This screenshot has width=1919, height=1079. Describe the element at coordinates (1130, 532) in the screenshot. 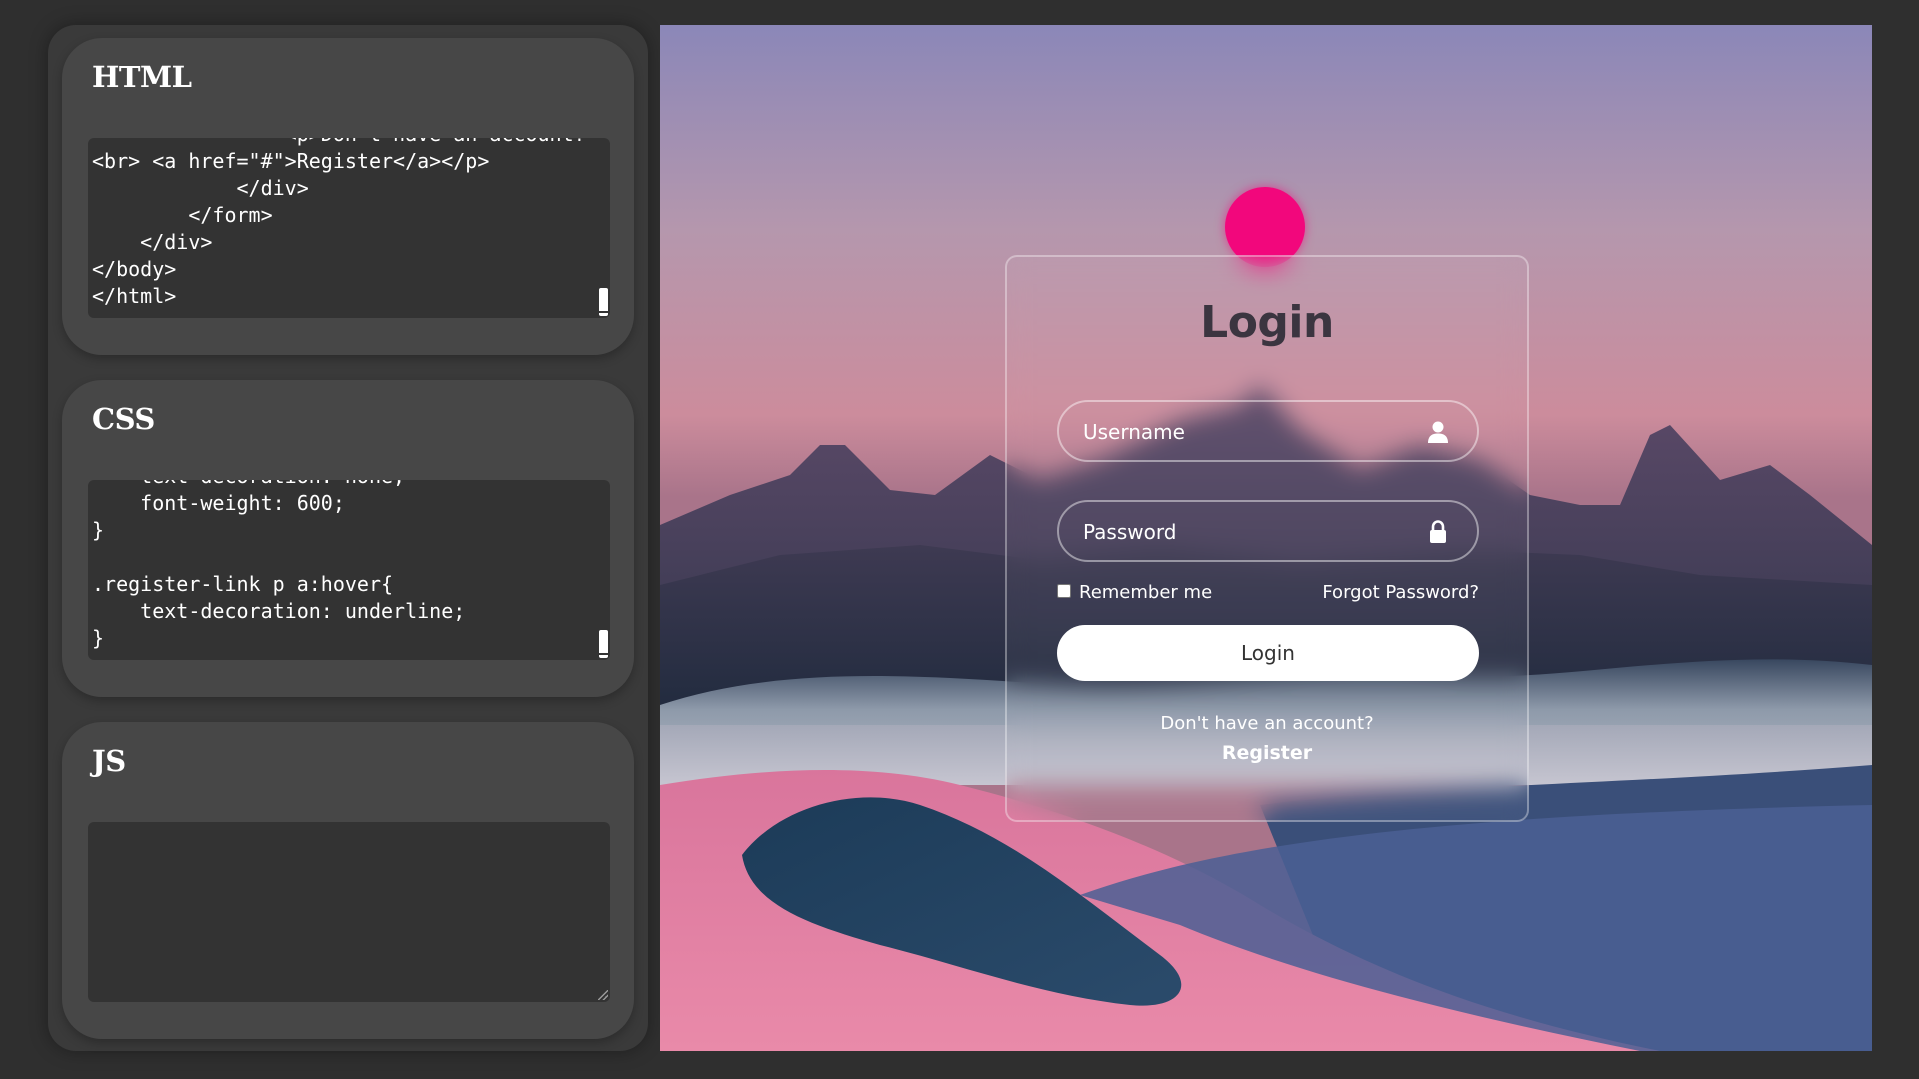

I see `password-placeholder: Password` at that location.